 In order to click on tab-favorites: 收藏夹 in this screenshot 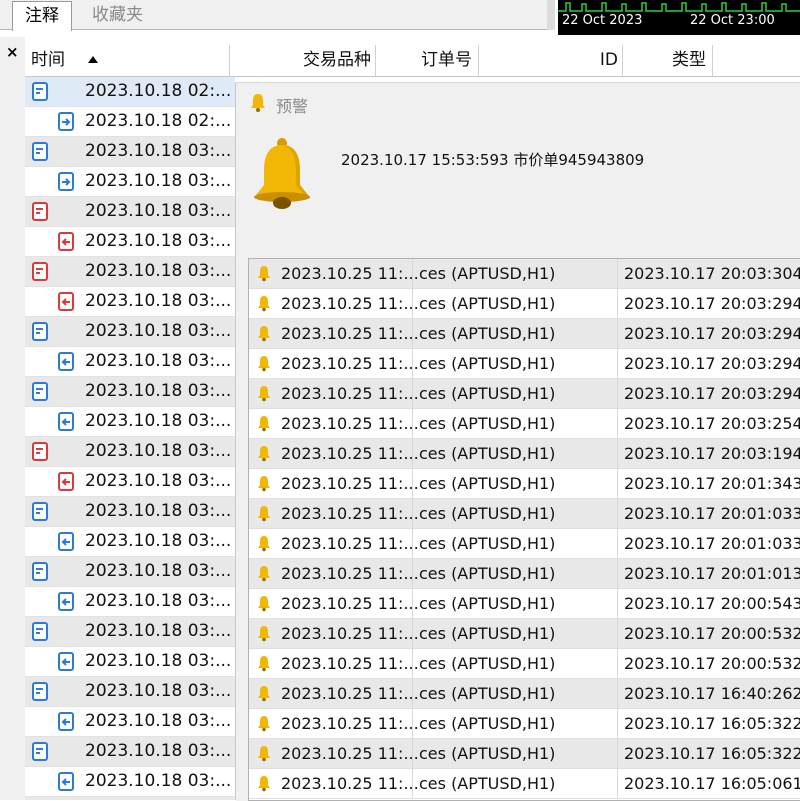, I will do `click(117, 15)`.